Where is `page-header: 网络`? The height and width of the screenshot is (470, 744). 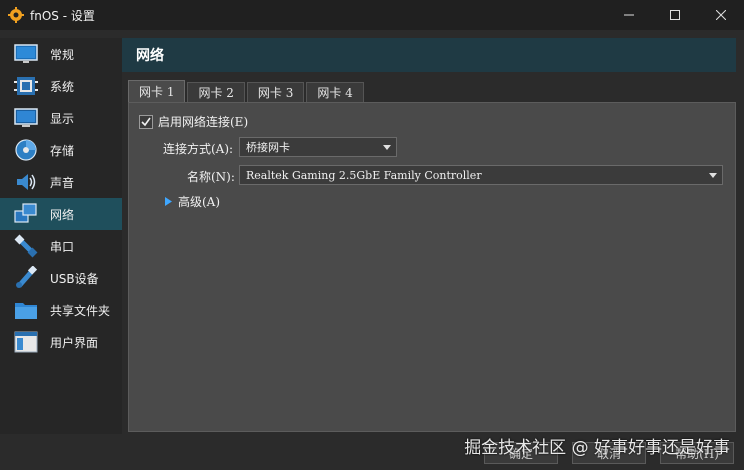 page-header: 网络 is located at coordinates (429, 55).